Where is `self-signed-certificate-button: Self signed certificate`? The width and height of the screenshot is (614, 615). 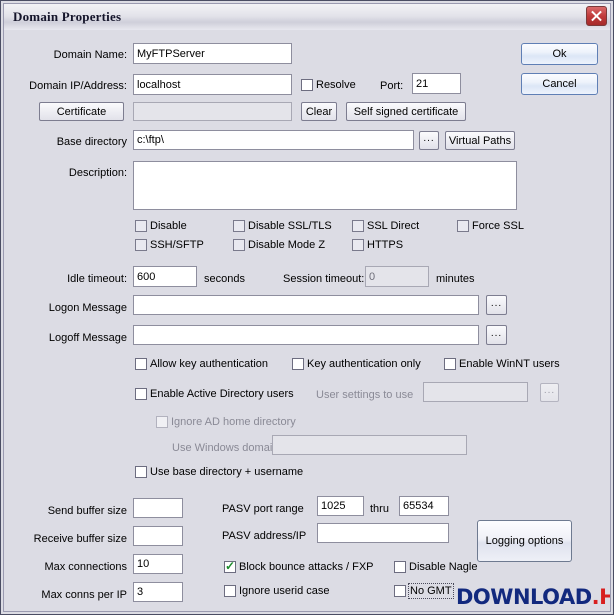 self-signed-certificate-button: Self signed certificate is located at coordinates (406, 111).